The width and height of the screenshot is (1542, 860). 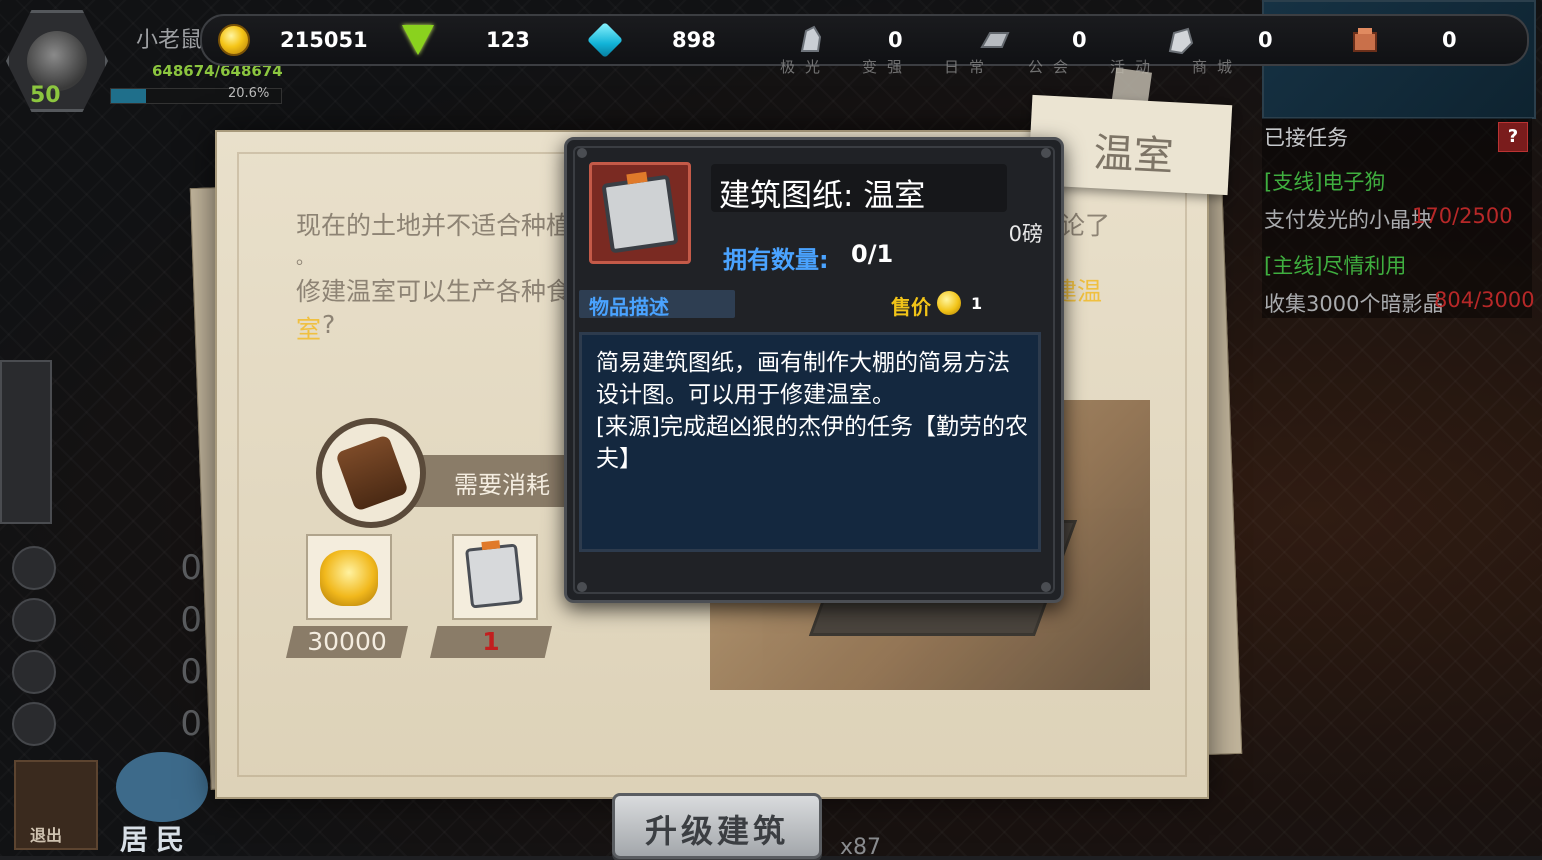 I want to click on item-name-box: 建筑图纸: 温室, so click(x=859, y=189).